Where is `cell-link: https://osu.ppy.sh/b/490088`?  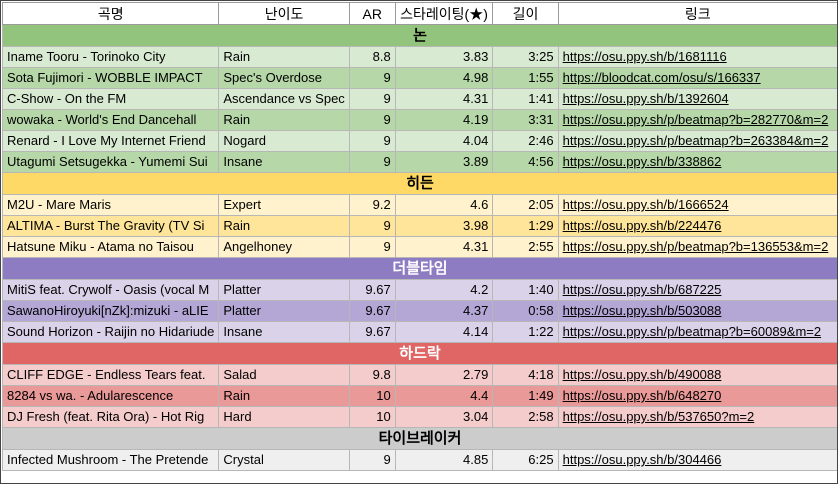 cell-link: https://osu.ppy.sh/b/490088 is located at coordinates (697, 375).